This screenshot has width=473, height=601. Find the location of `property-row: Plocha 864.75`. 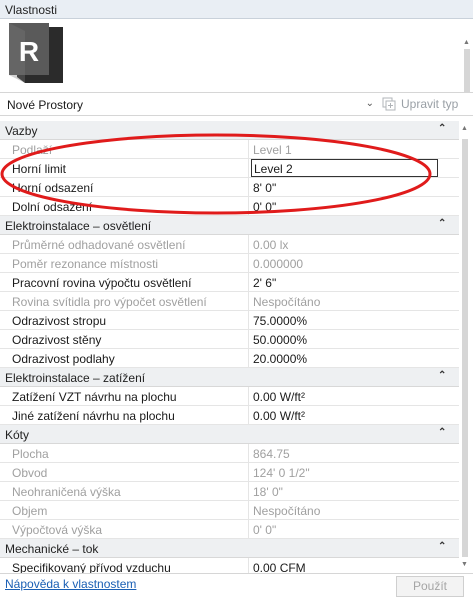

property-row: Plocha 864.75 is located at coordinates (229, 453).